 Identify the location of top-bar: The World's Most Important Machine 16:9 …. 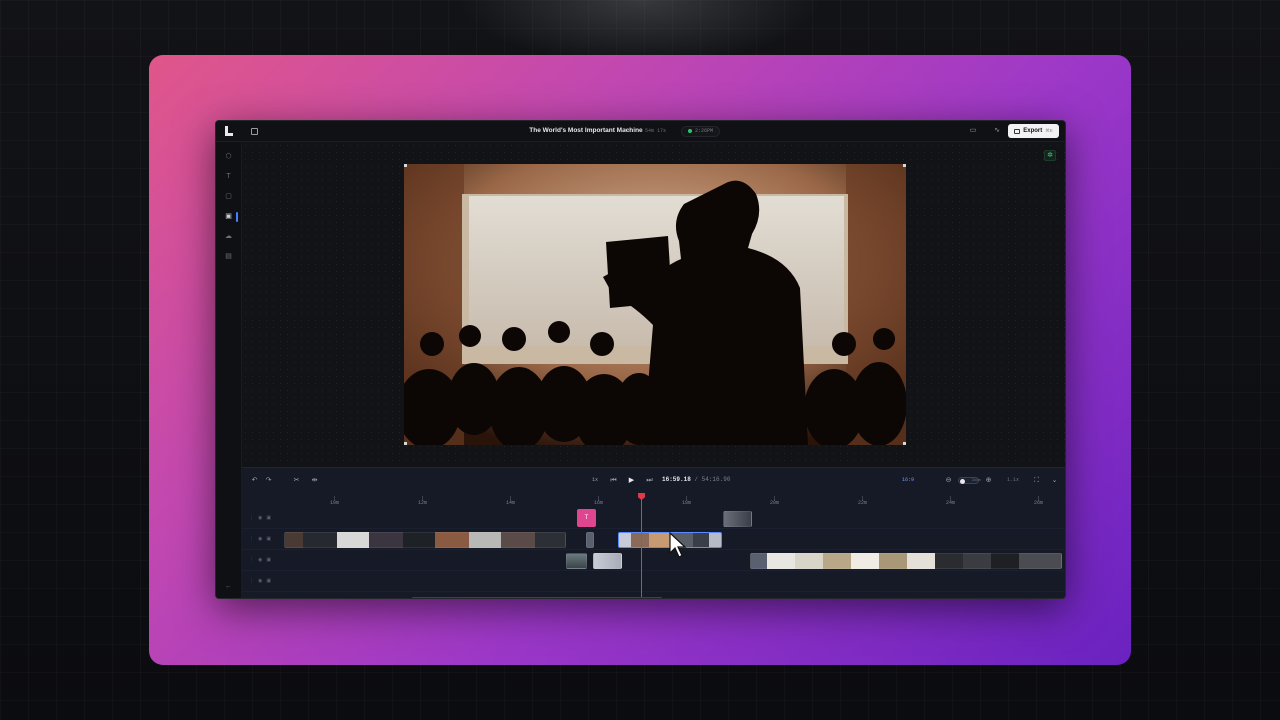
(640, 131).